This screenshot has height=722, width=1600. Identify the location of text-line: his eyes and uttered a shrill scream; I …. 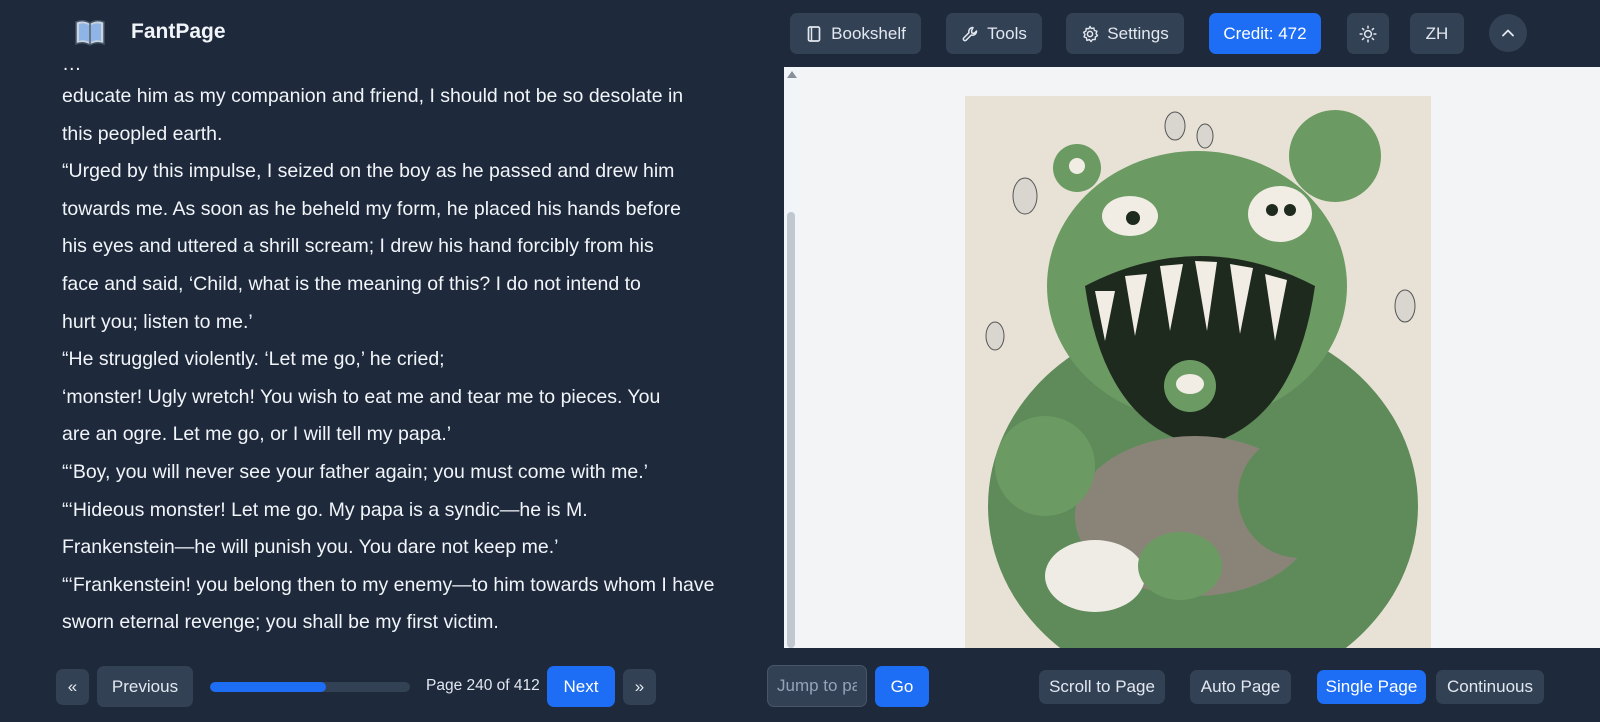
(358, 246).